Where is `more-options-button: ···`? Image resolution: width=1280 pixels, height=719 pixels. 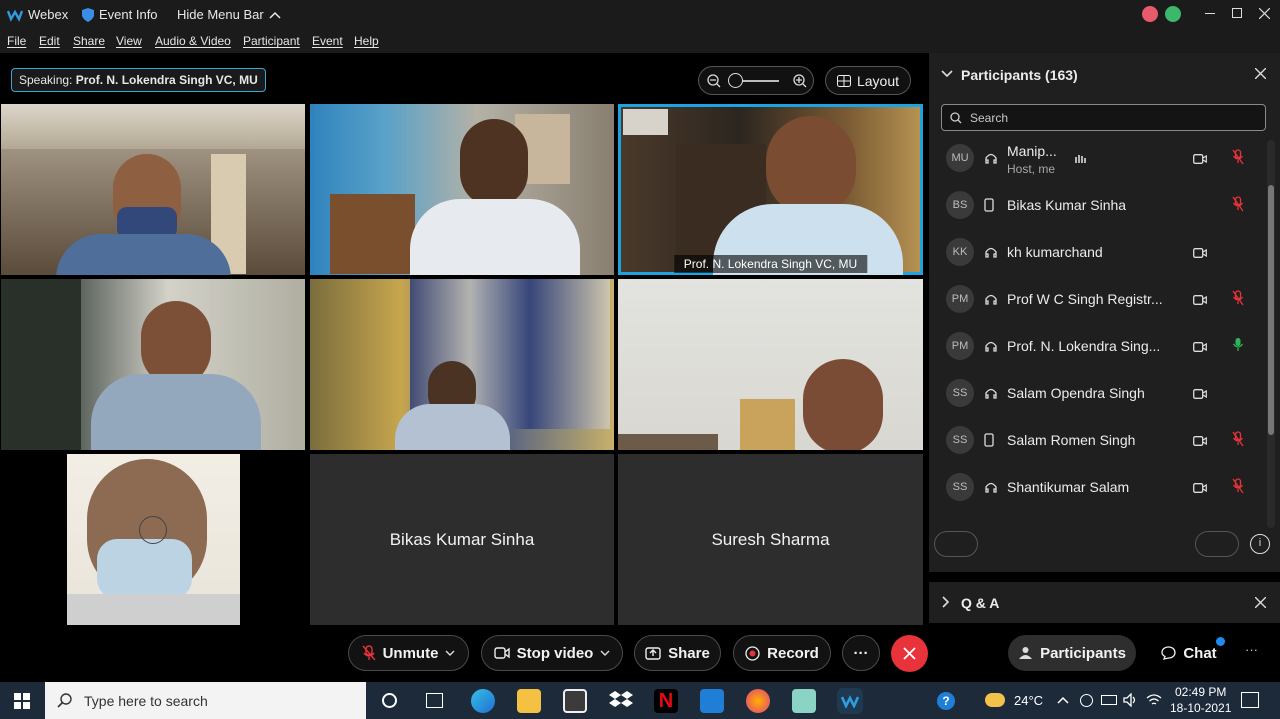 more-options-button: ··· is located at coordinates (861, 653).